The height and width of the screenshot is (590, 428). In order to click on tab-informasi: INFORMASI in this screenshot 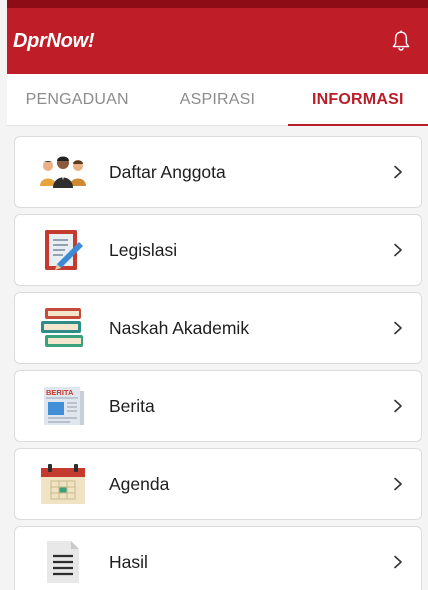, I will do `click(357, 100)`.